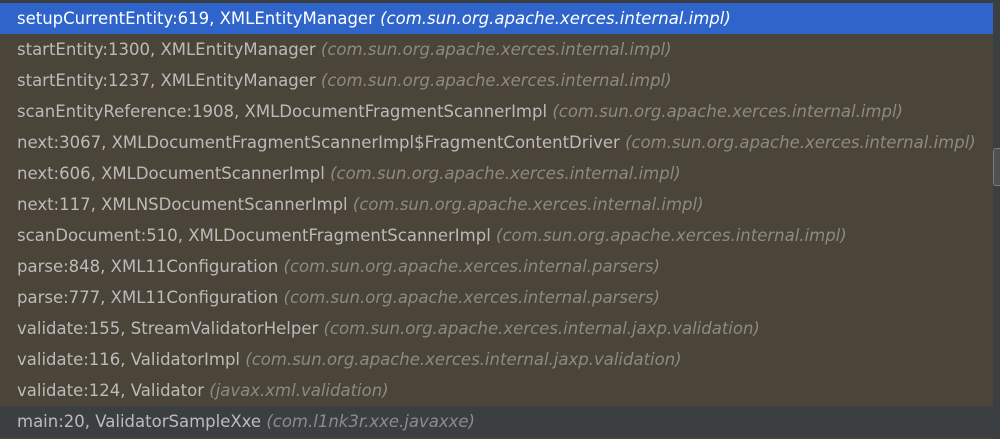  I want to click on frame-method: parse:848, XML11Configuration, so click(148, 266).